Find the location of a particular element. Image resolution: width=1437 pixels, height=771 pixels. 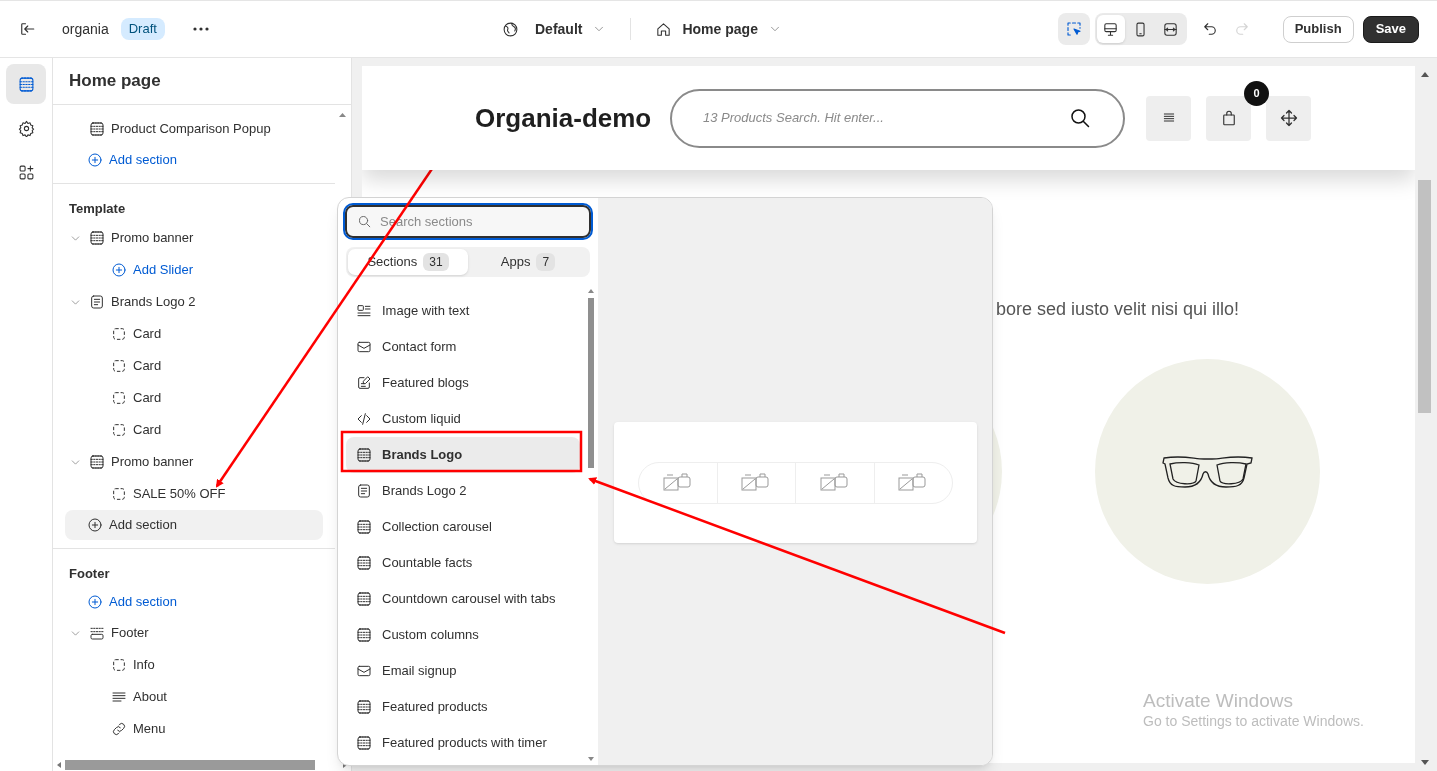

horizontal-scrollbar-thumb is located at coordinates (190, 765).